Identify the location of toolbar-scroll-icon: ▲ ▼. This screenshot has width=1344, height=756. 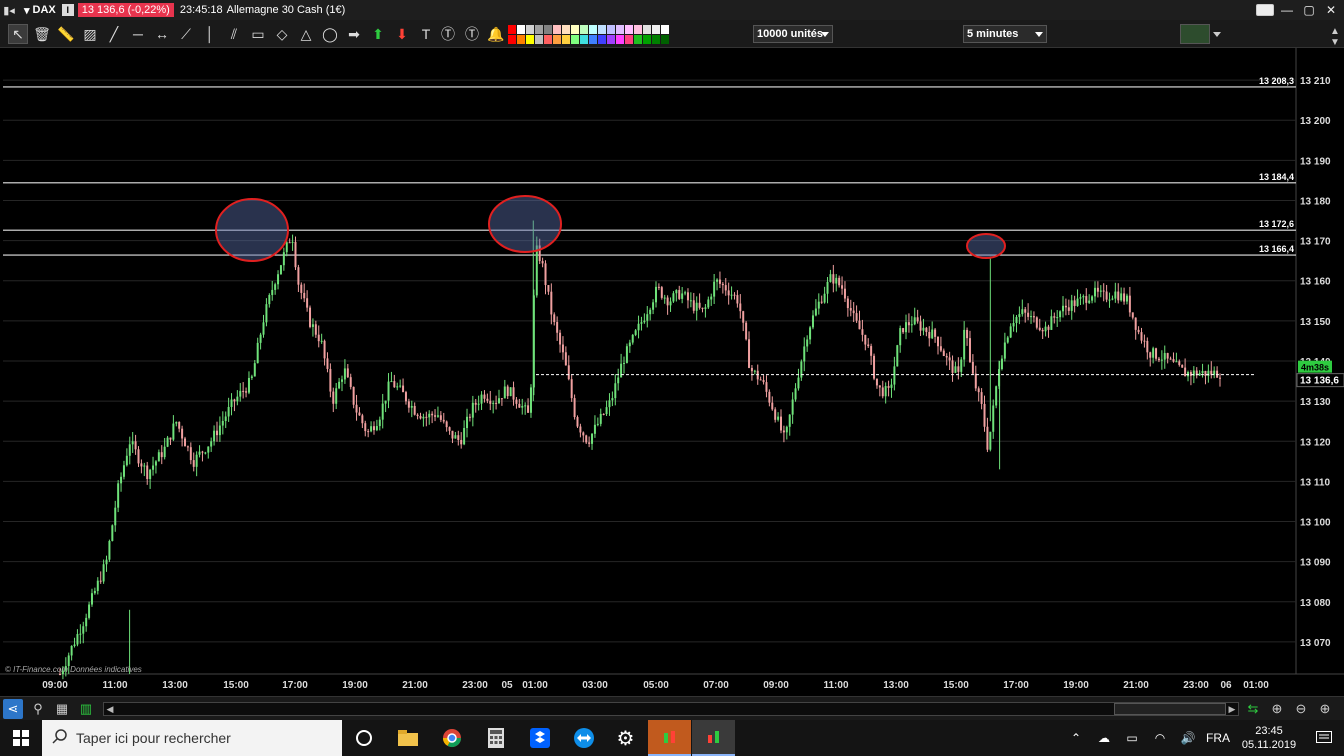
(1336, 37).